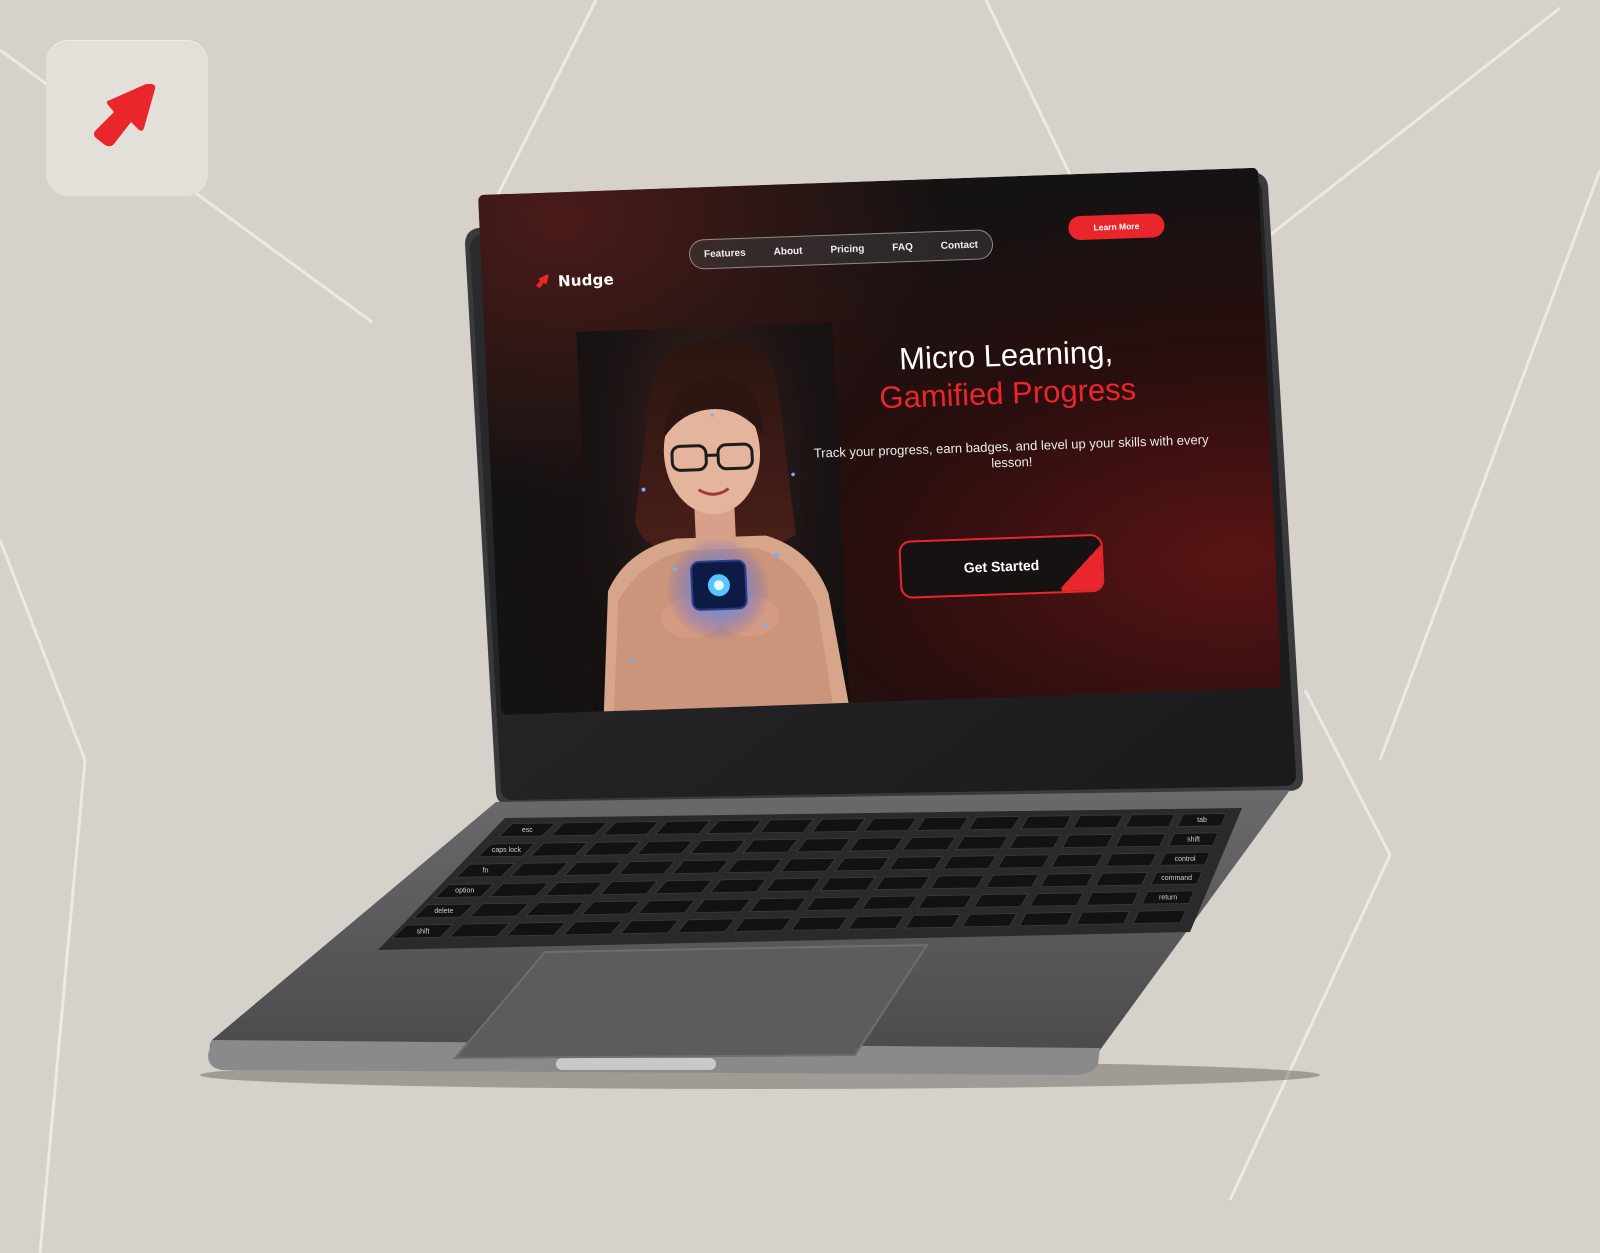 This screenshot has height=1253, width=1600. I want to click on brand-logo-icon, so click(542, 281).